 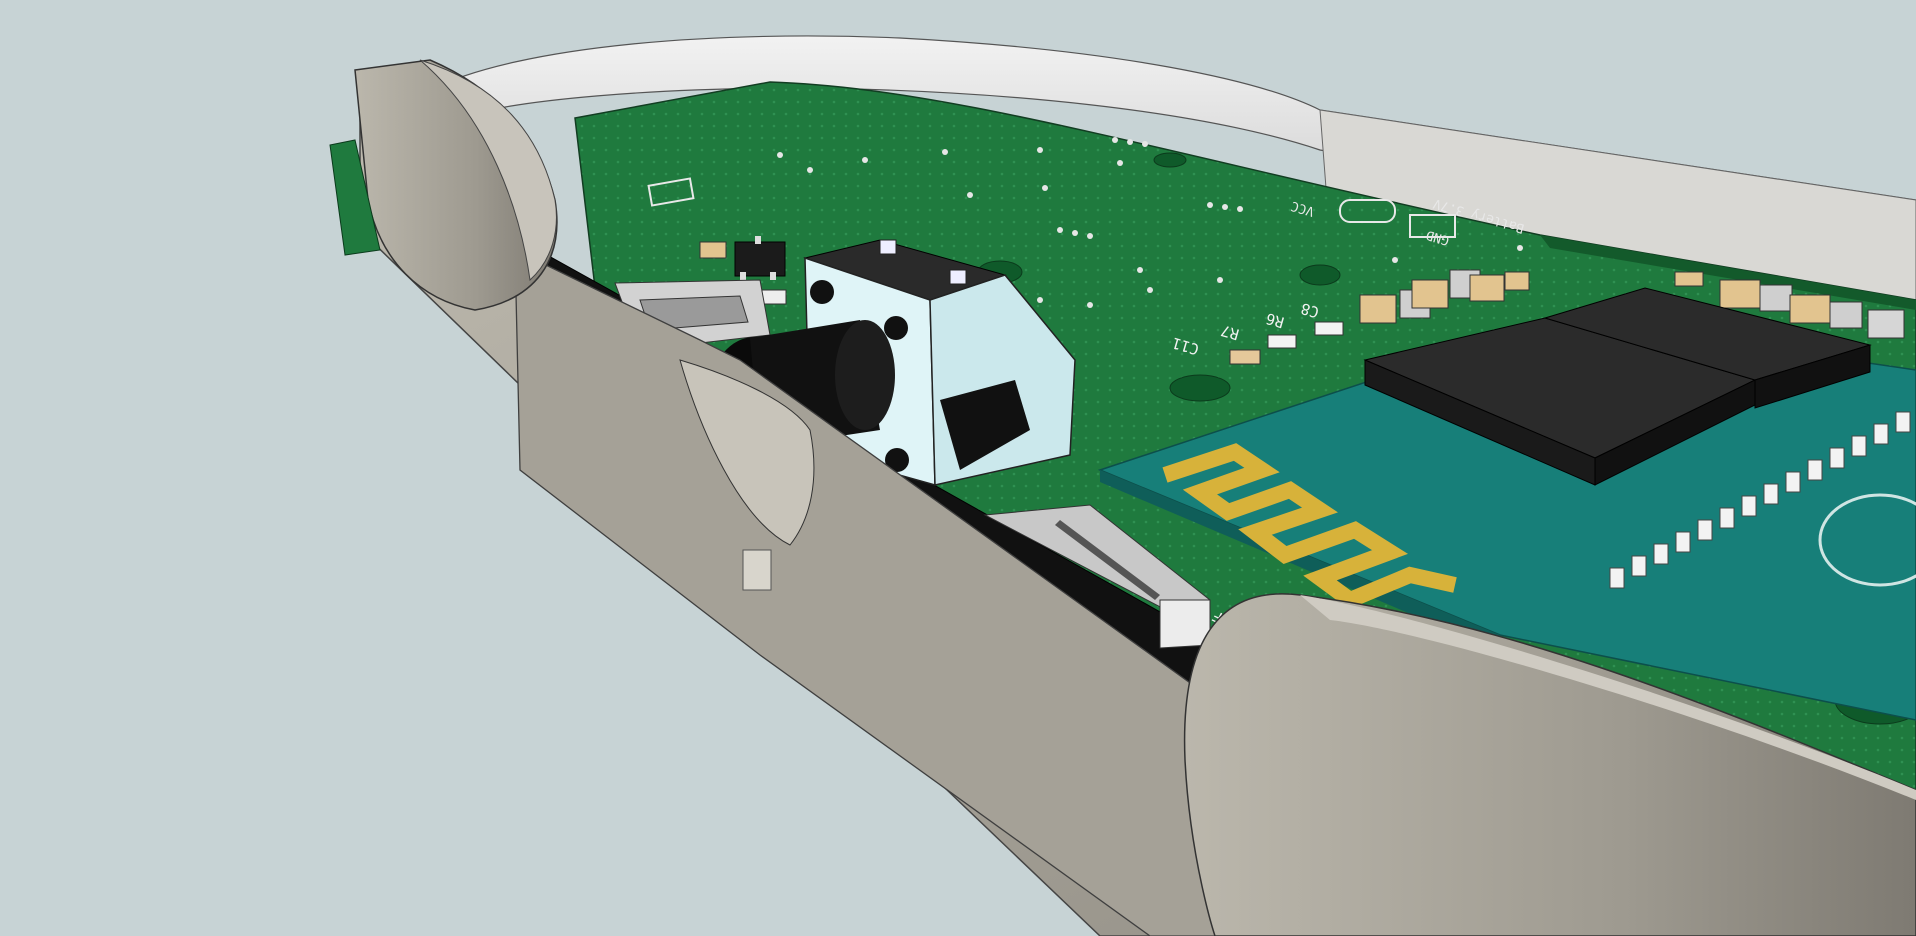 I want to click on sot-transistor, so click(x=760, y=258).